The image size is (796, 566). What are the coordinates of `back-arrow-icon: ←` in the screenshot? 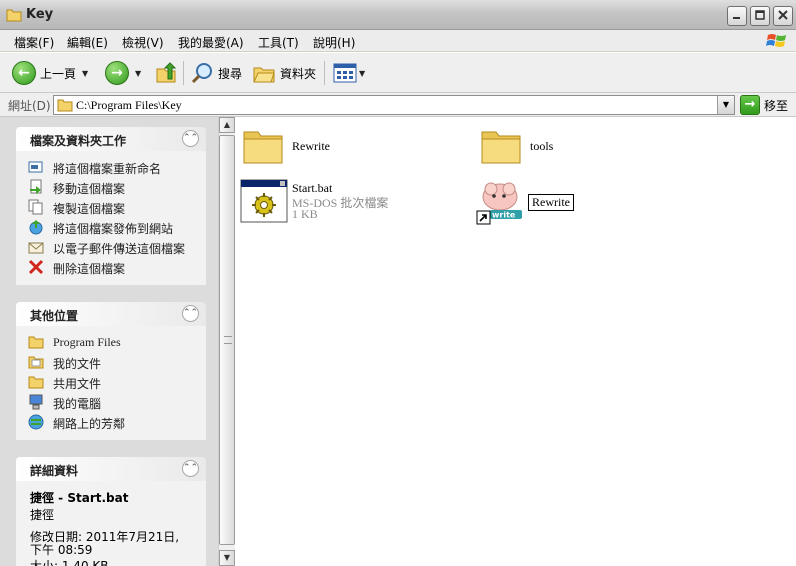 It's located at (24, 73).